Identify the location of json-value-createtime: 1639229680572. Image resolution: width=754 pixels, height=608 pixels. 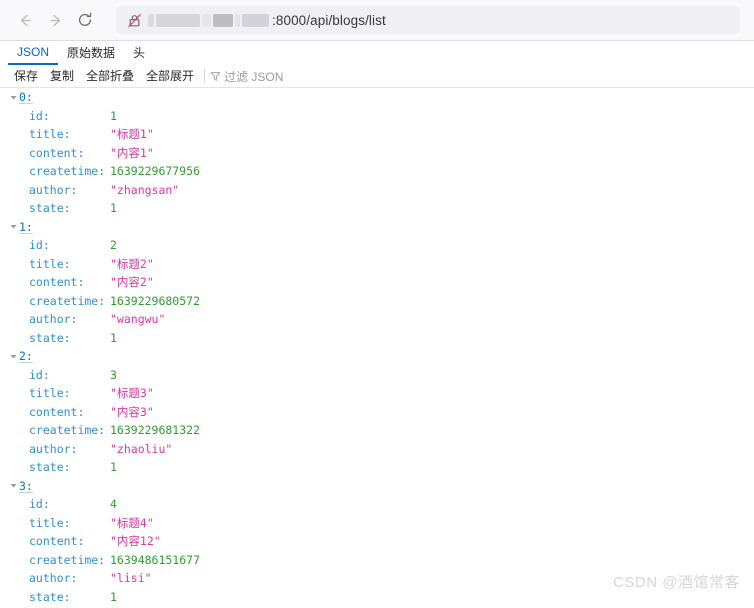
(155, 300).